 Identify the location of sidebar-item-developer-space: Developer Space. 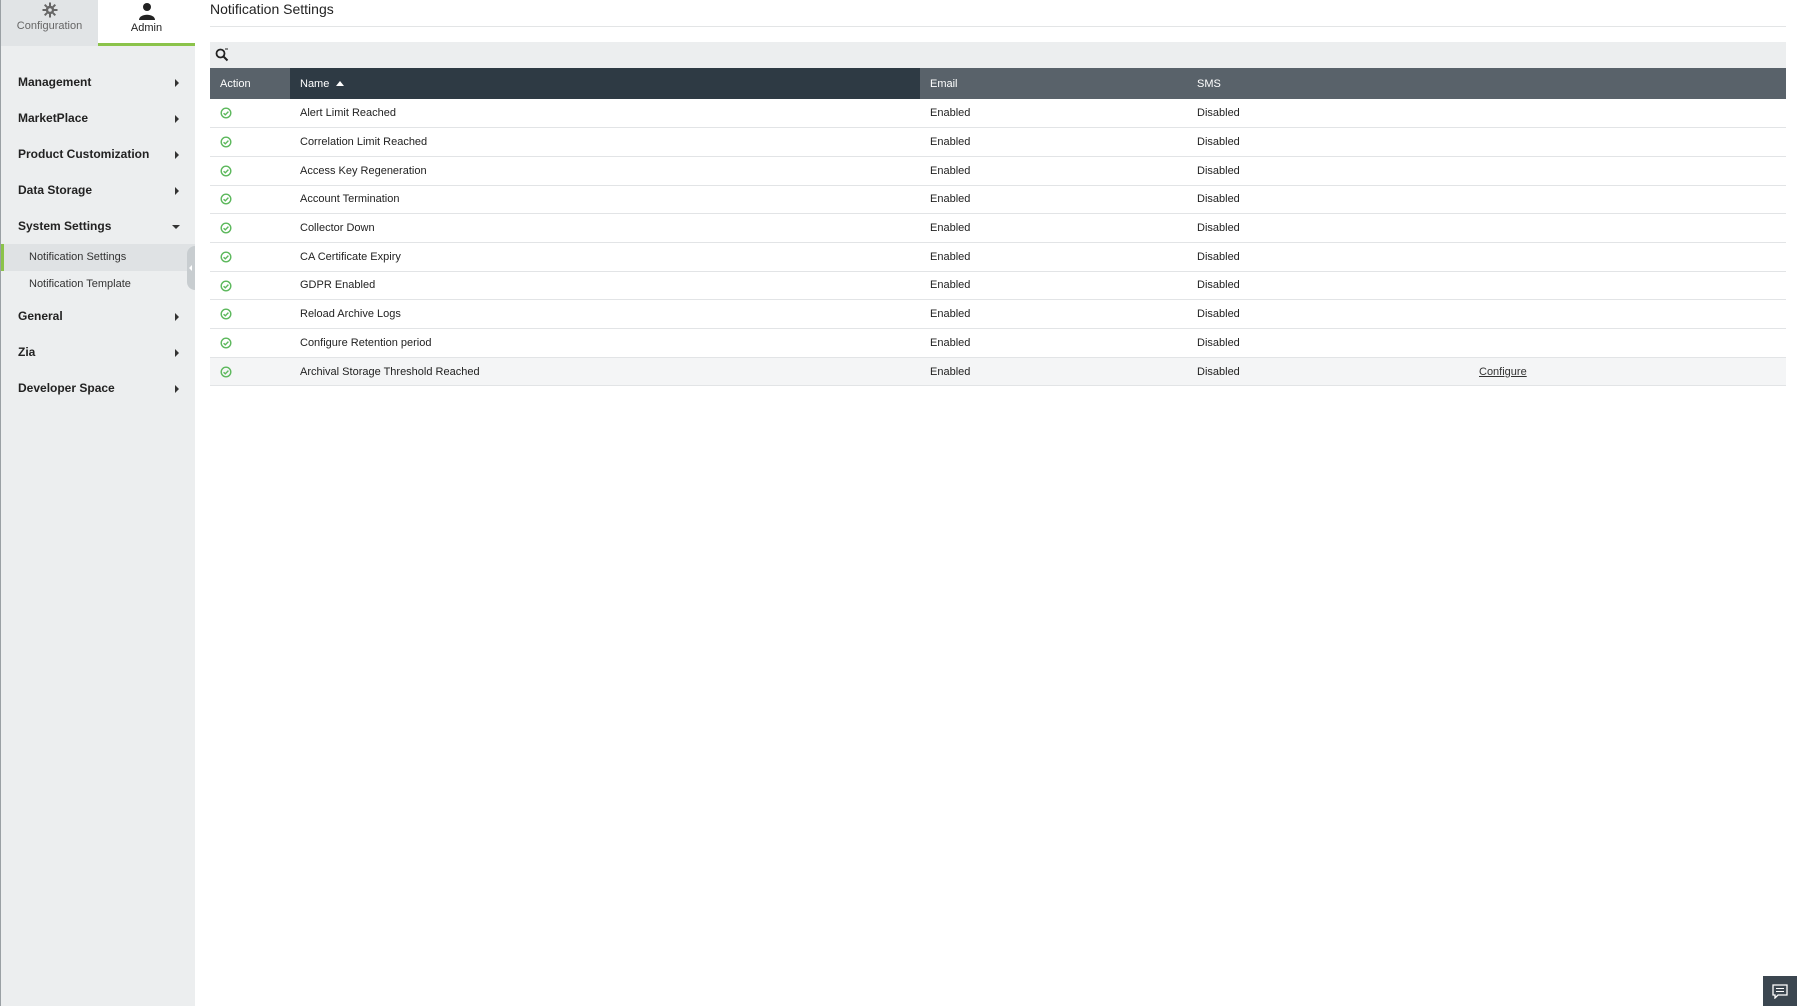
(98, 388).